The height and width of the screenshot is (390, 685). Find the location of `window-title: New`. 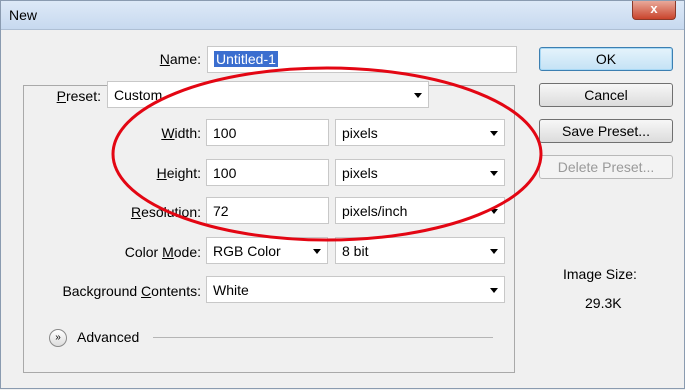

window-title: New is located at coordinates (23, 15).